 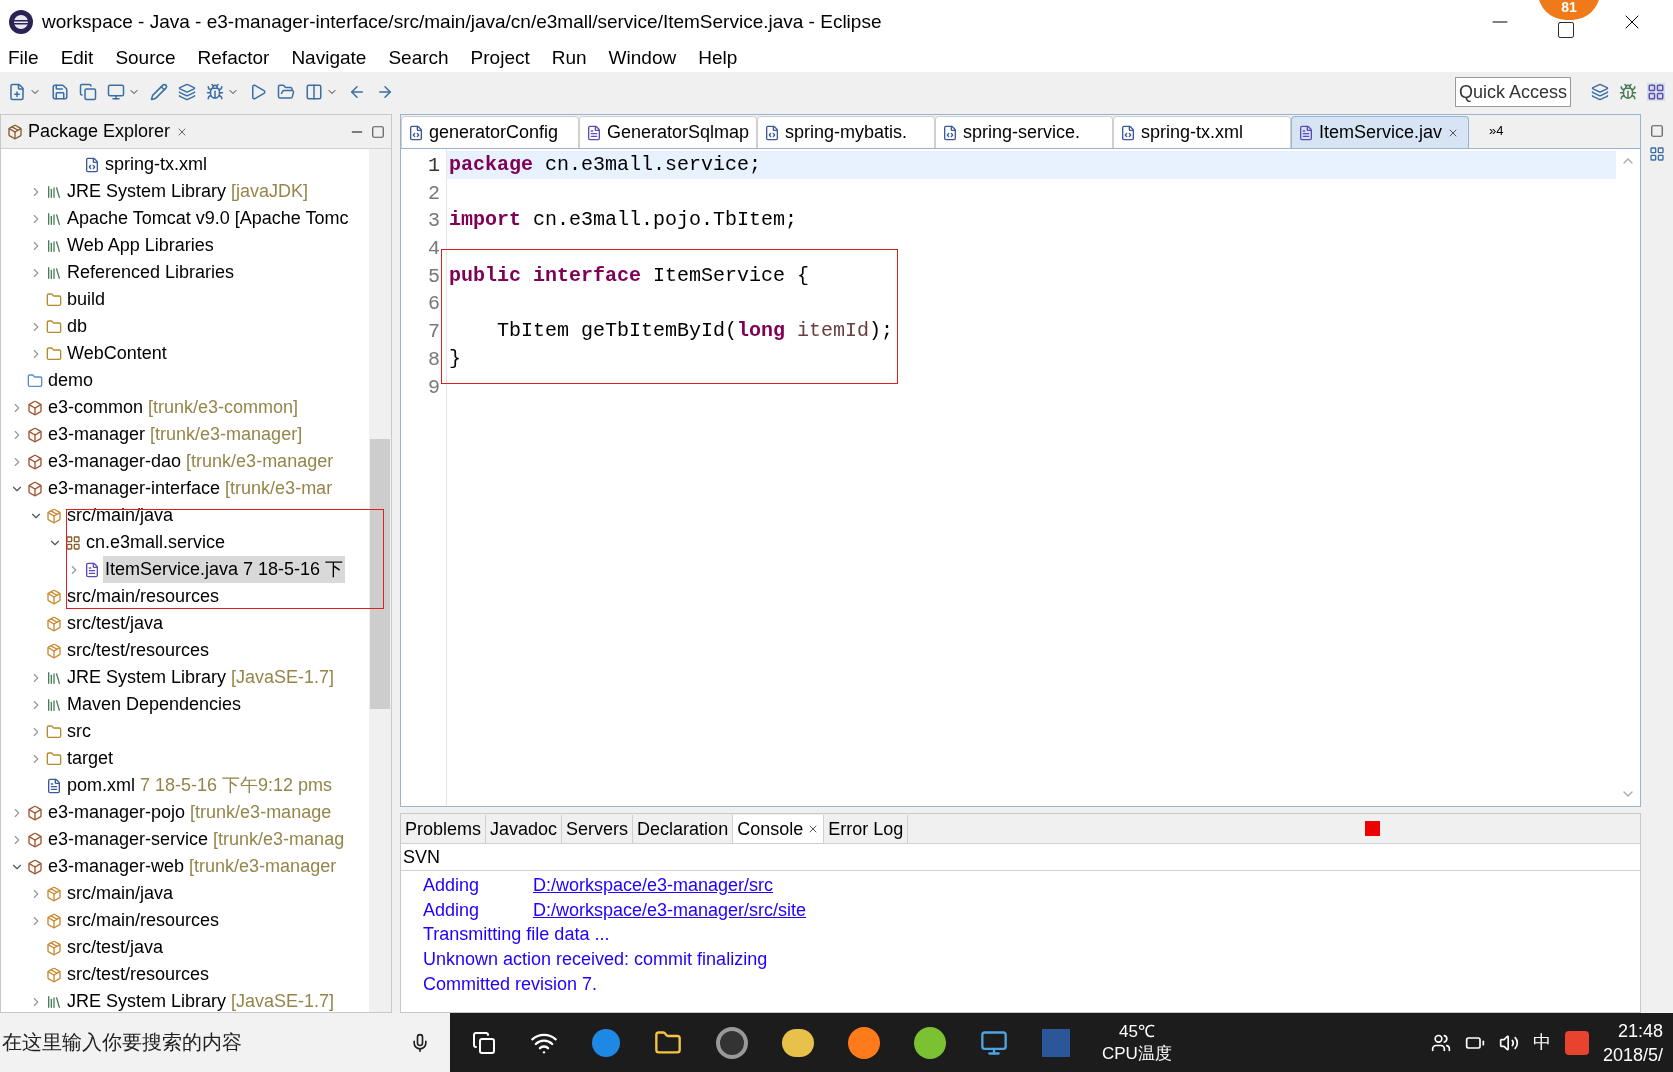 What do you see at coordinates (1513, 92) in the screenshot?
I see `quick-access-field: Quick Access` at bounding box center [1513, 92].